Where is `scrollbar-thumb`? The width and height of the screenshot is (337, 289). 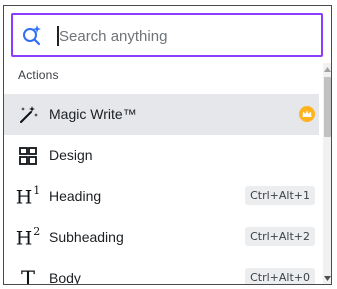 scrollbar-thumb is located at coordinates (327, 107).